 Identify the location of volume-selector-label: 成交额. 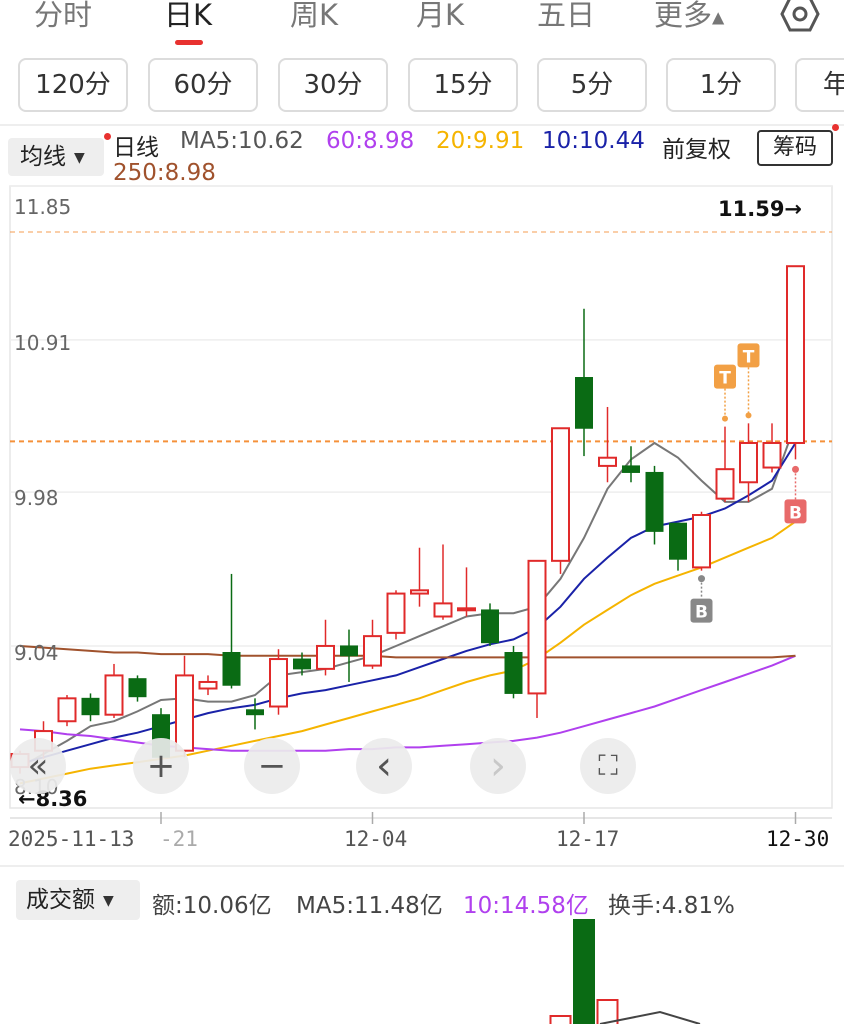
(60, 900).